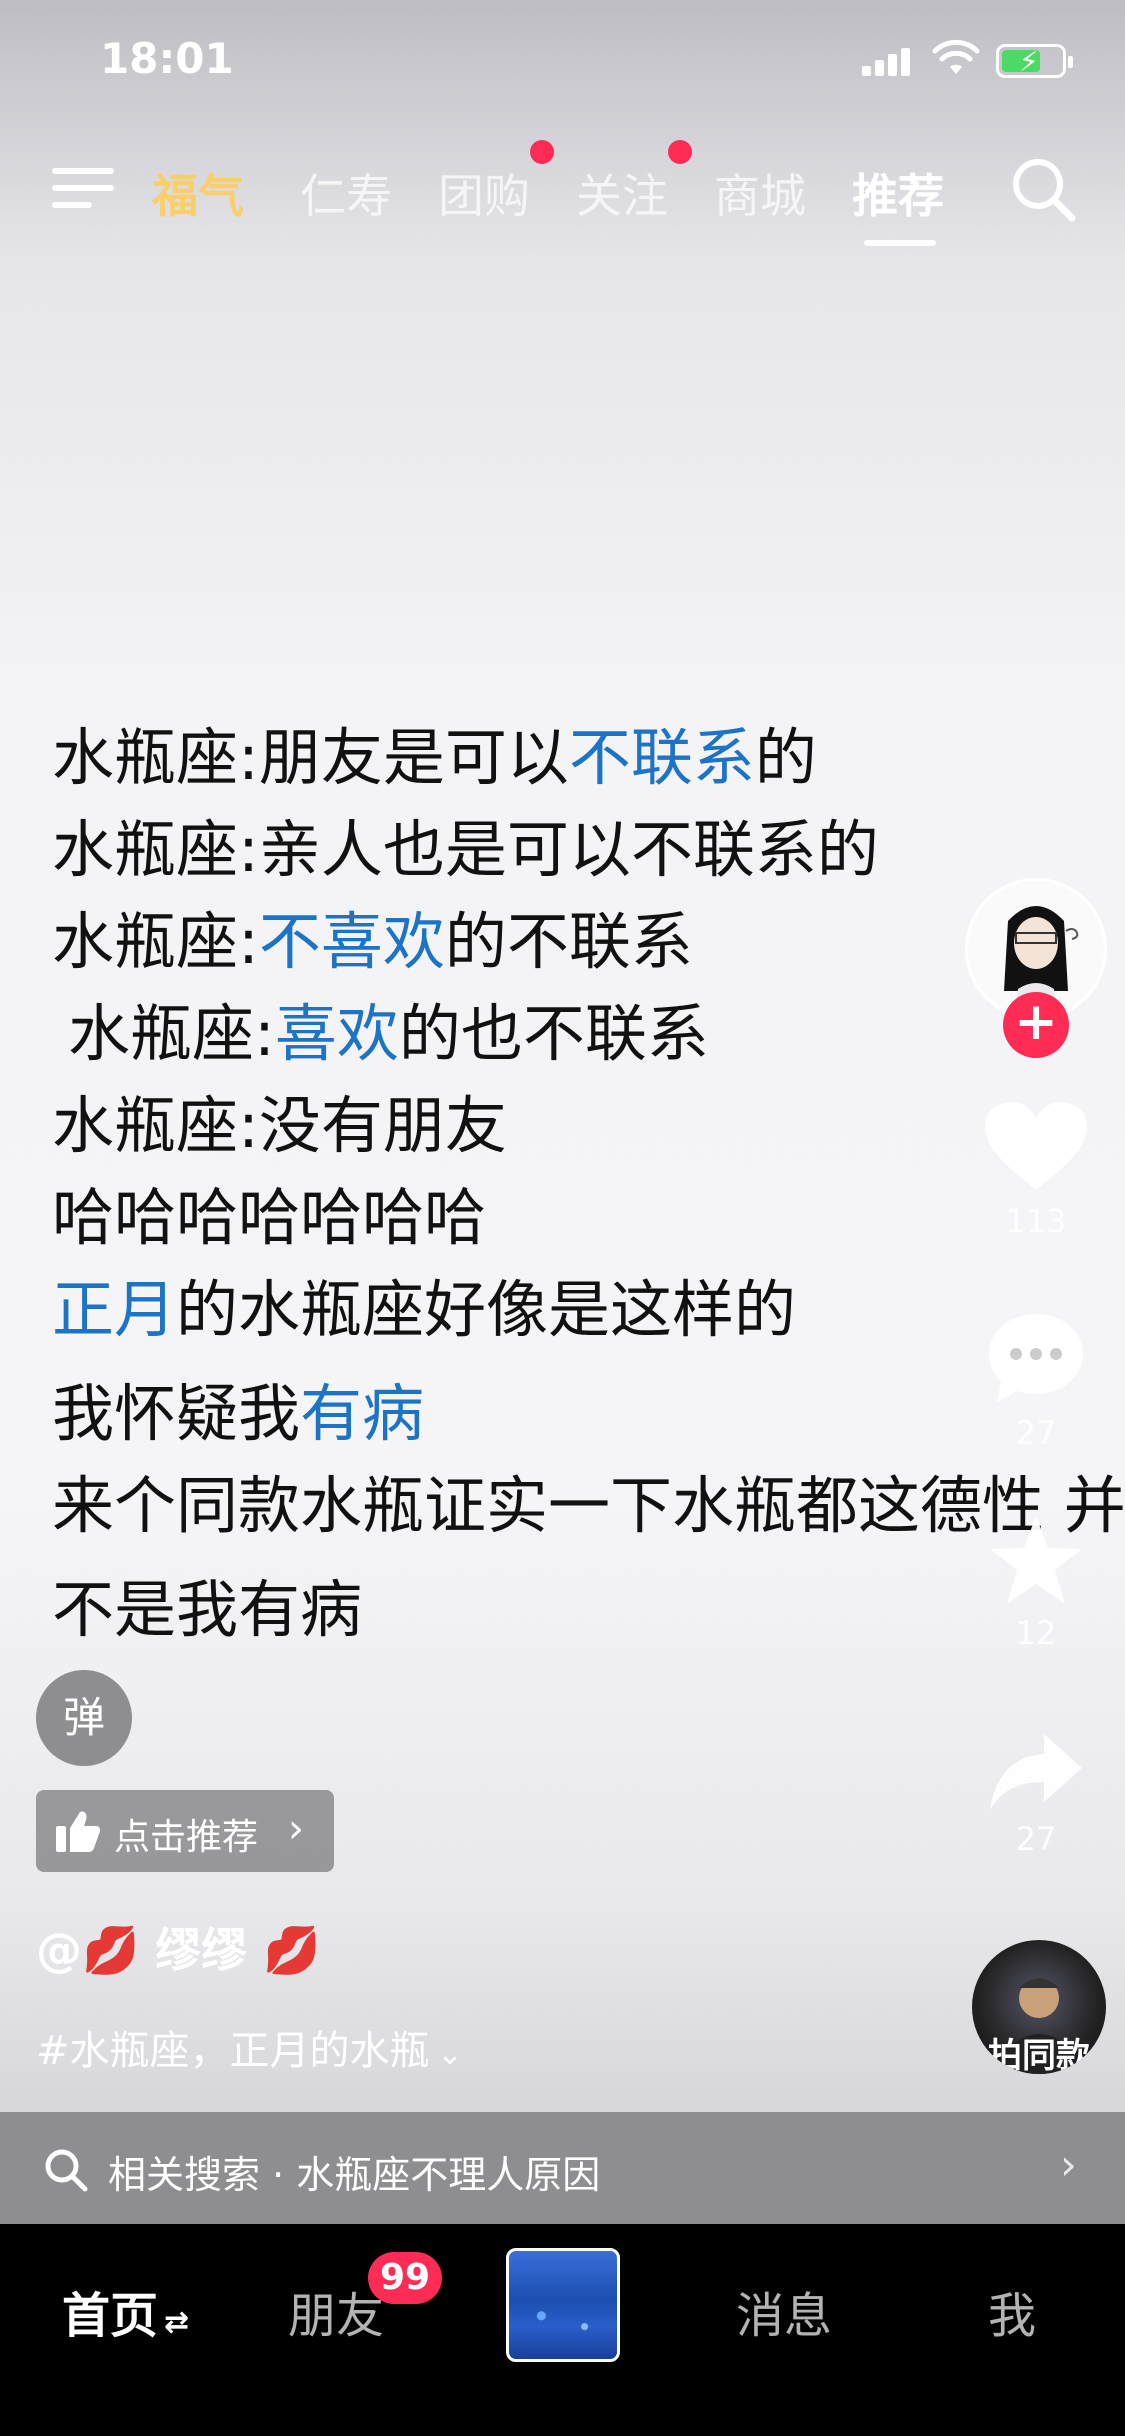 The width and height of the screenshot is (1125, 2436). What do you see at coordinates (110, 2316) in the screenshot?
I see `tab-home-label: 首页` at bounding box center [110, 2316].